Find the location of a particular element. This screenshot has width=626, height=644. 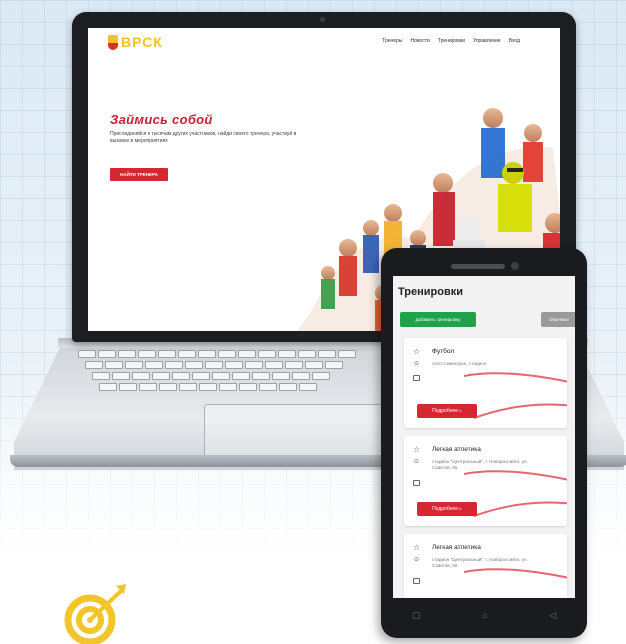

laptop-keyboard is located at coordinates (228, 374).